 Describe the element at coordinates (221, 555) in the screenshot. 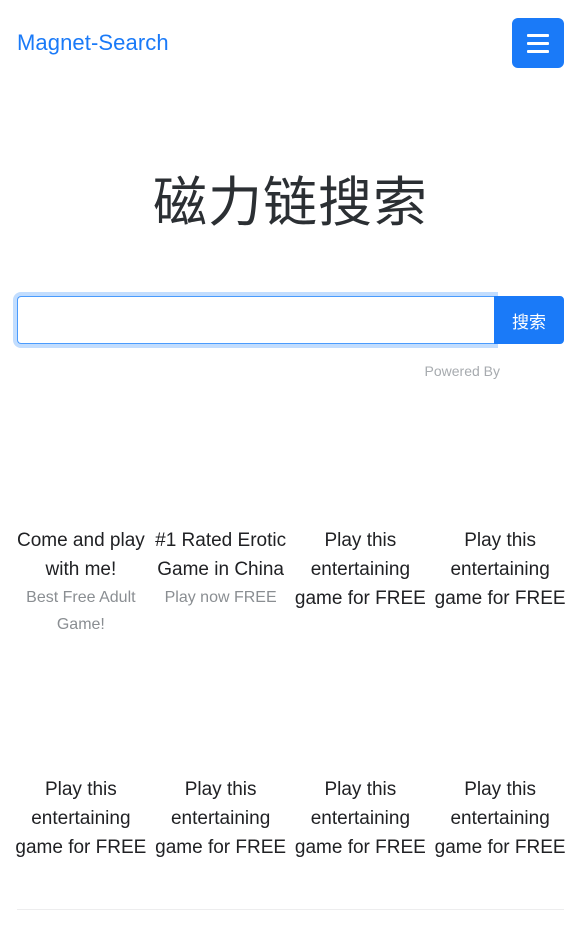

I see `ad-title: #1 Rated Erotic Game in China` at that location.